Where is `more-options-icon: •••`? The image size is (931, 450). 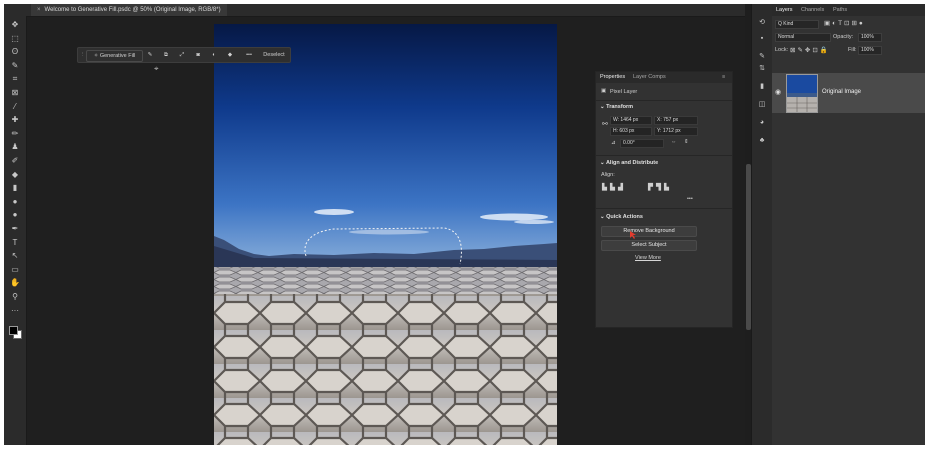 more-options-icon: ••• is located at coordinates (249, 55).